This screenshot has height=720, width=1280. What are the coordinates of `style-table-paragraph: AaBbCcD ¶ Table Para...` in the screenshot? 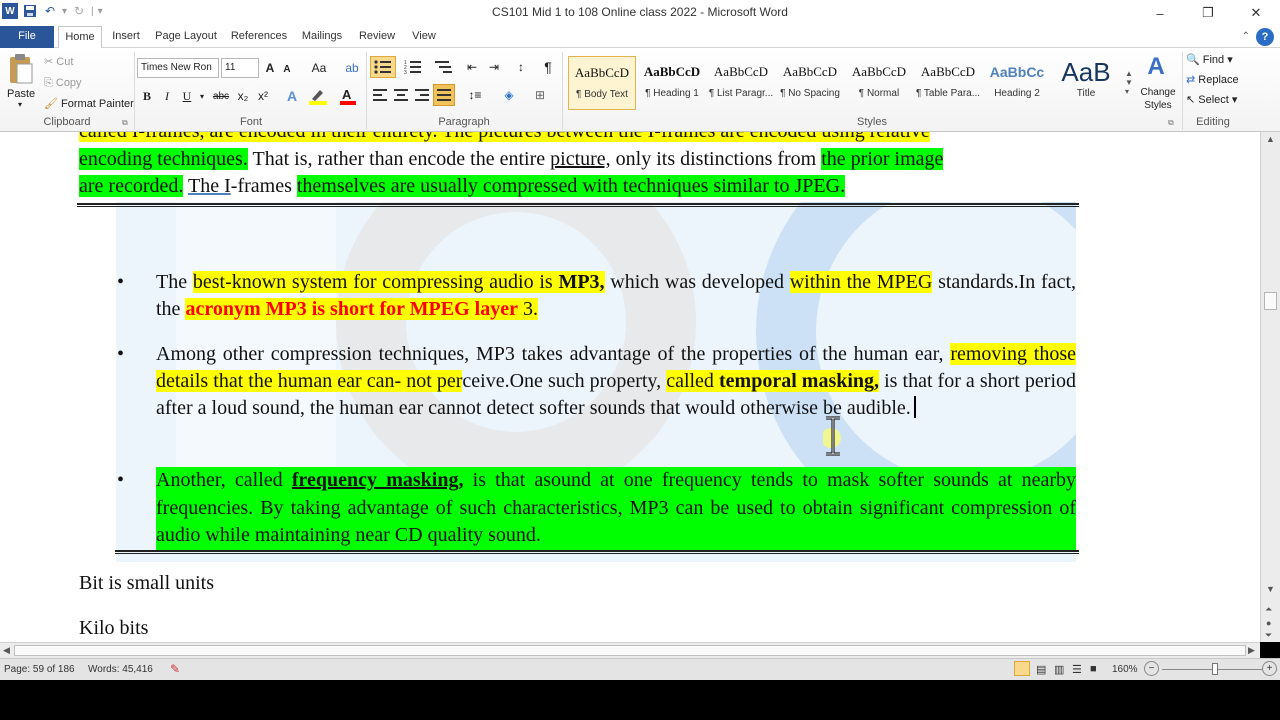 It's located at (948, 83).